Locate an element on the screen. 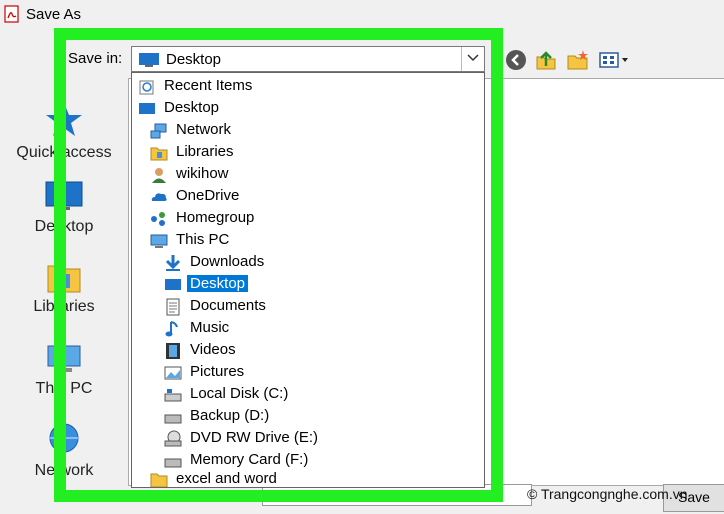  dropdown-item-memory-card: Memory Card (F:) is located at coordinates (308, 460).